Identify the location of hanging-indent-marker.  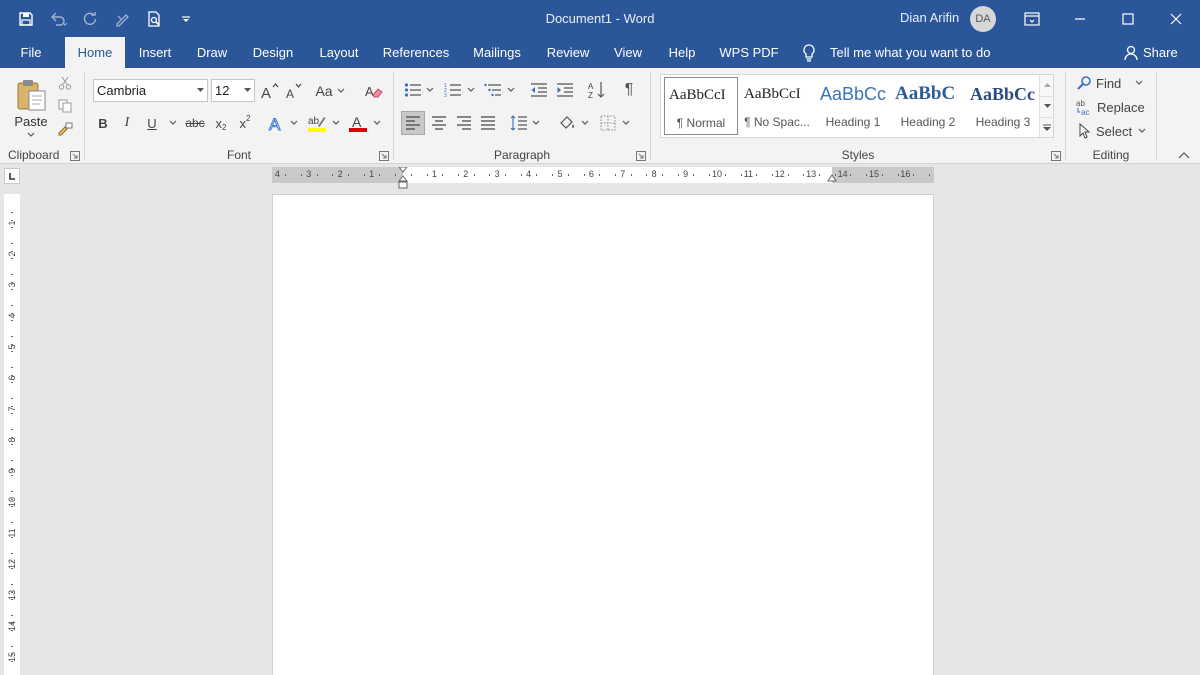
(403, 182).